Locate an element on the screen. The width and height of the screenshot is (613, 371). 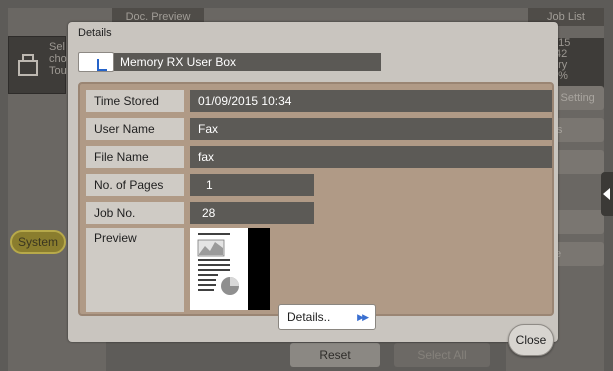
file-name-value: fax is located at coordinates (371, 157).